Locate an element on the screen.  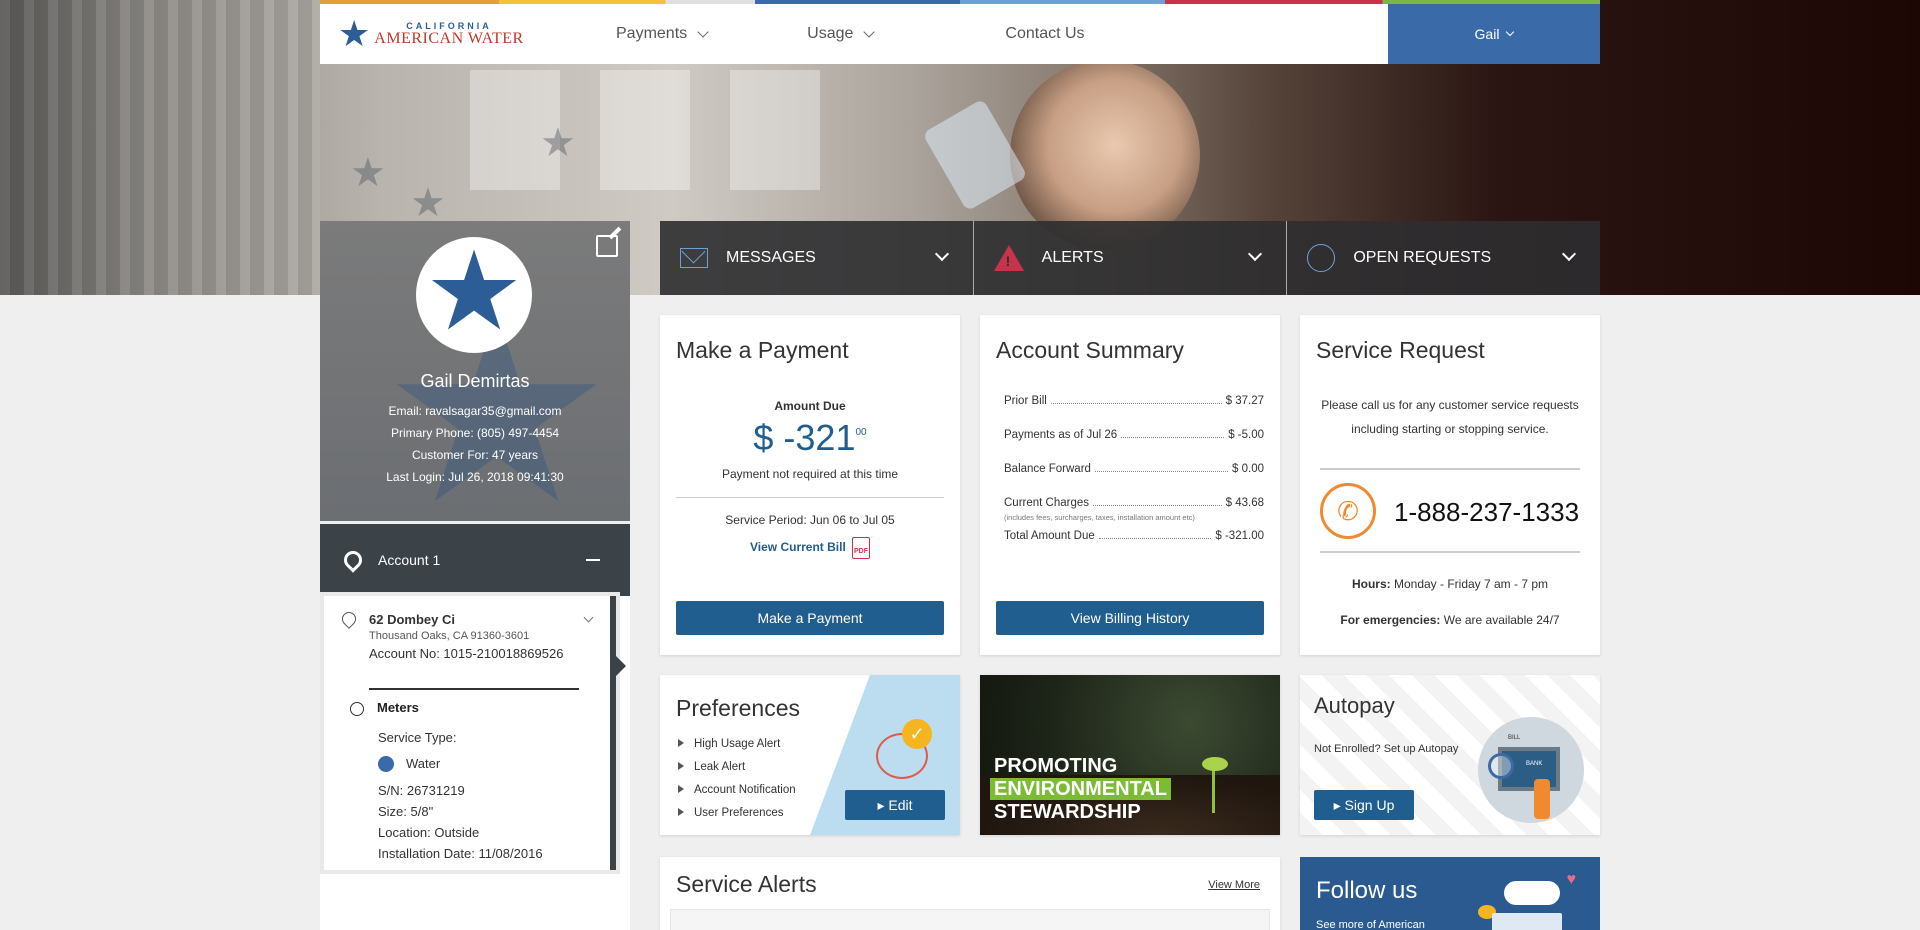
service-period: Service Period: Jun 06 to Jul 05 is located at coordinates (810, 520).